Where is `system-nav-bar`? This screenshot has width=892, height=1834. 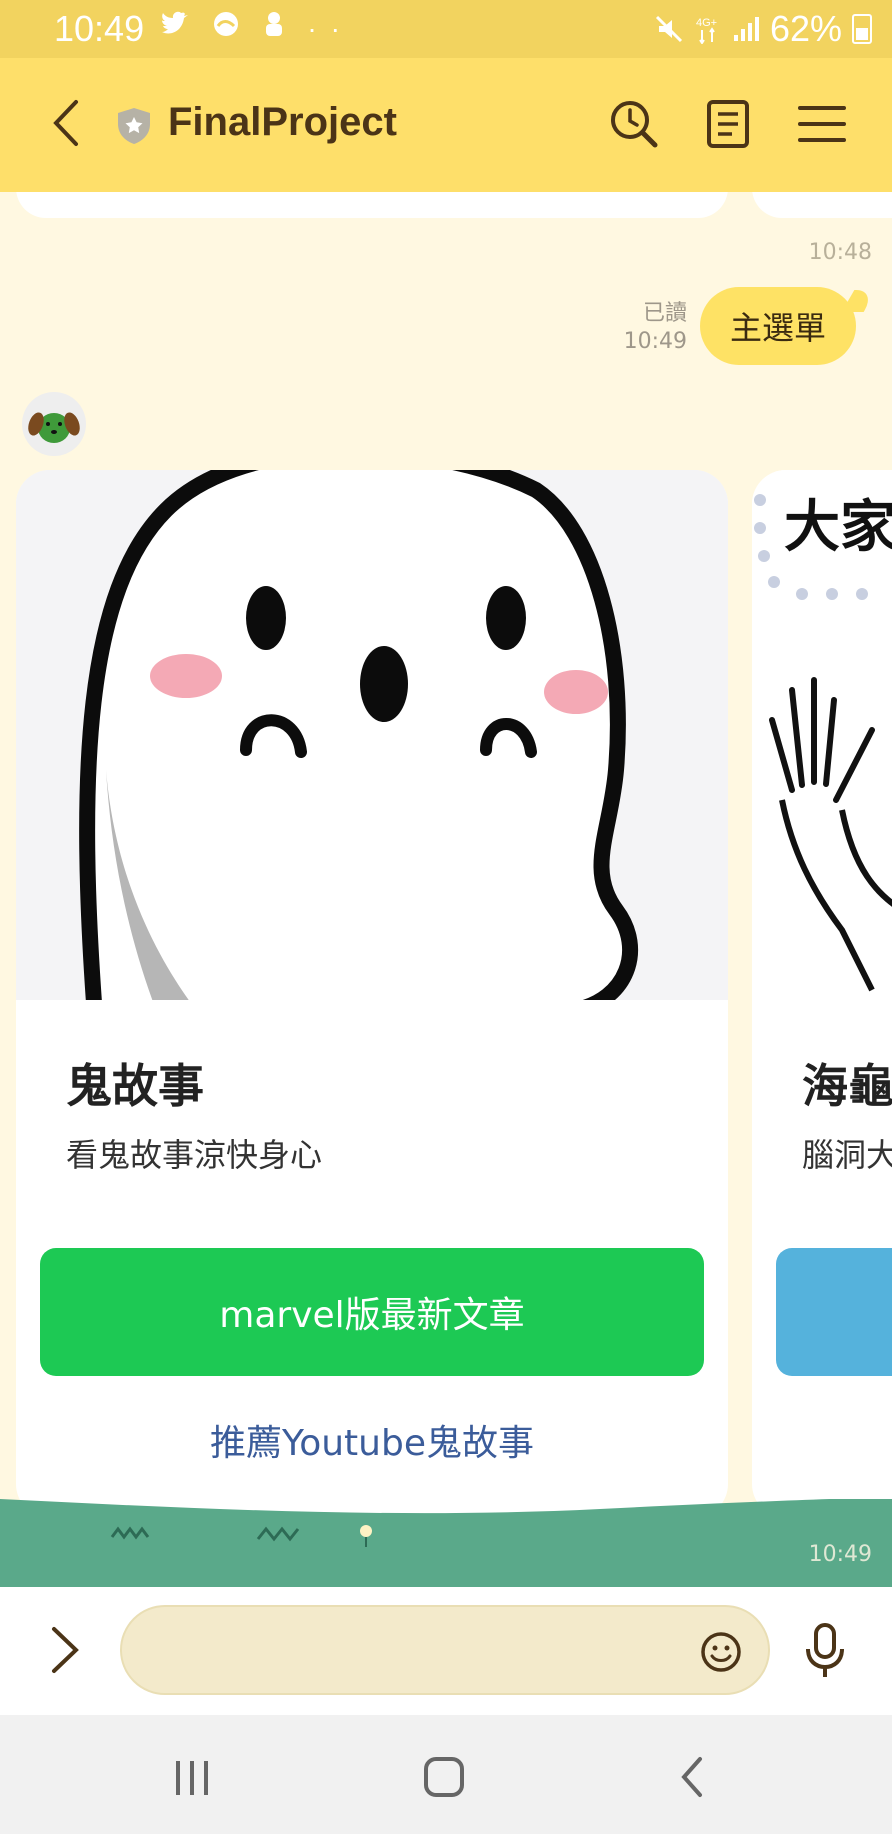 system-nav-bar is located at coordinates (446, 1774).